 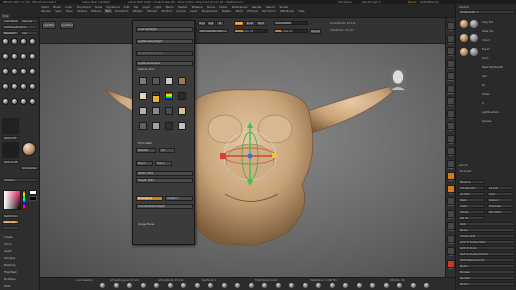 What do you see at coordinates (332, 285) in the screenshot?
I see `shelf-brush-smooth-icon` at bounding box center [332, 285].